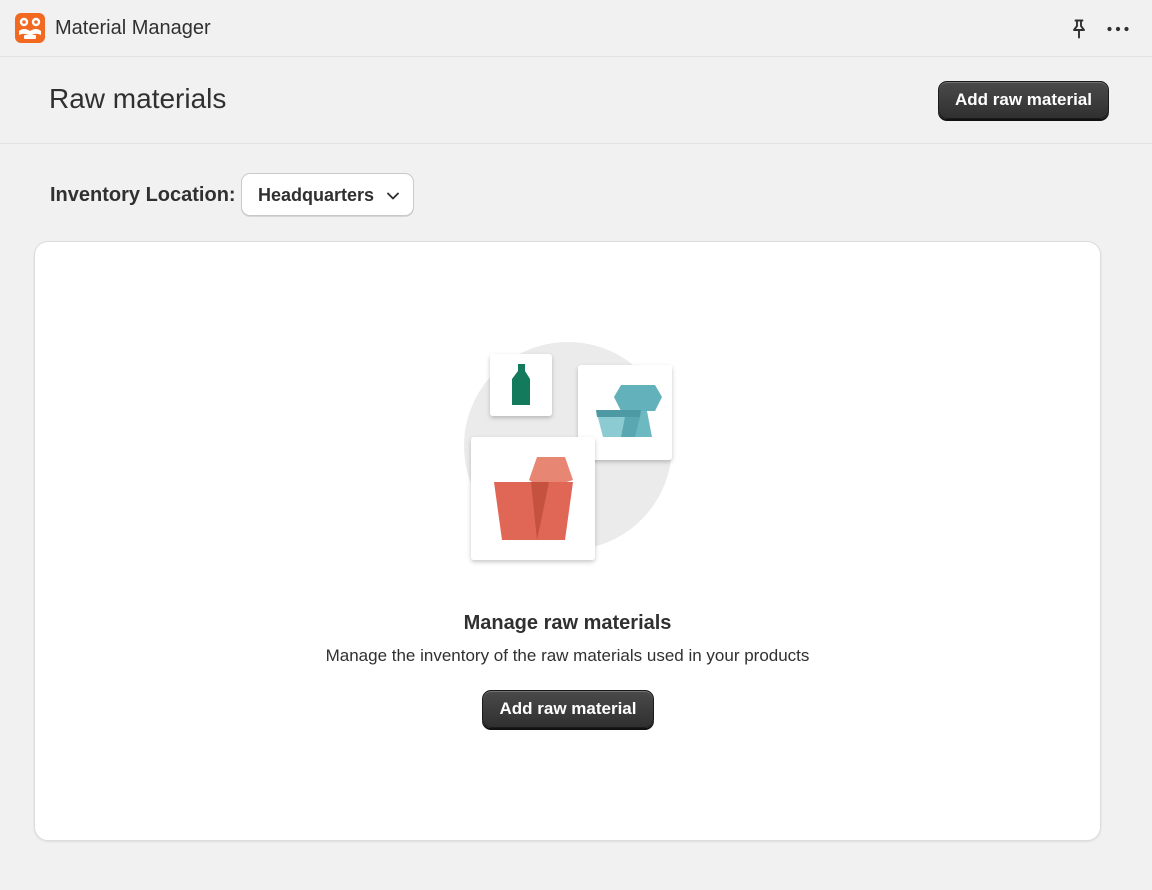  What do you see at coordinates (143, 195) in the screenshot?
I see `inventory-location-label: Inventory Location:` at bounding box center [143, 195].